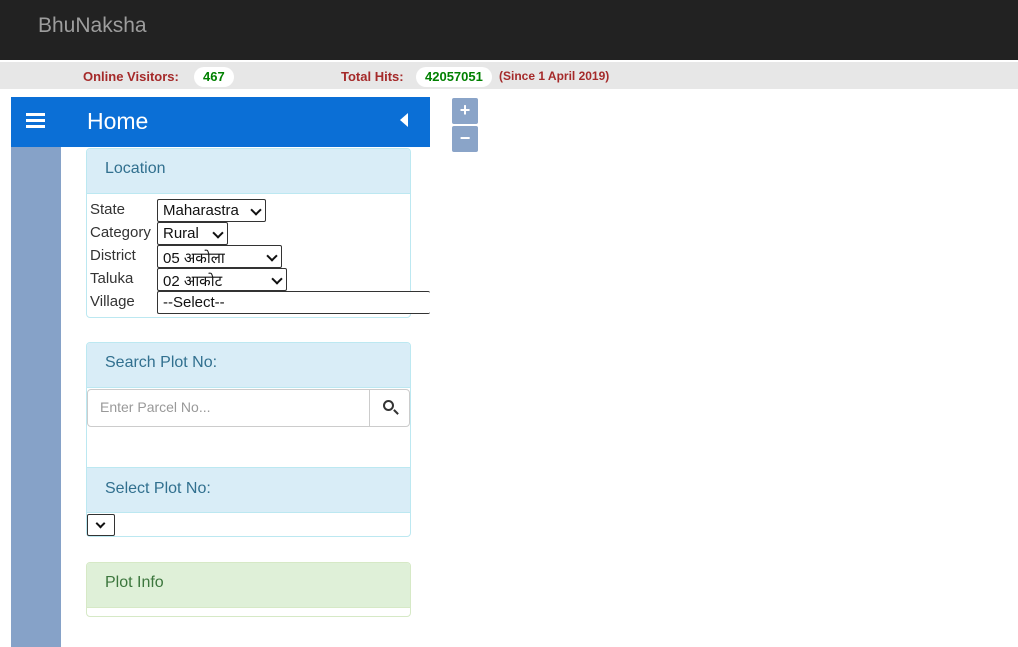 This screenshot has height=647, width=1018. Describe the element at coordinates (248, 365) in the screenshot. I see `search-plot-heading: Search Plot No:` at that location.